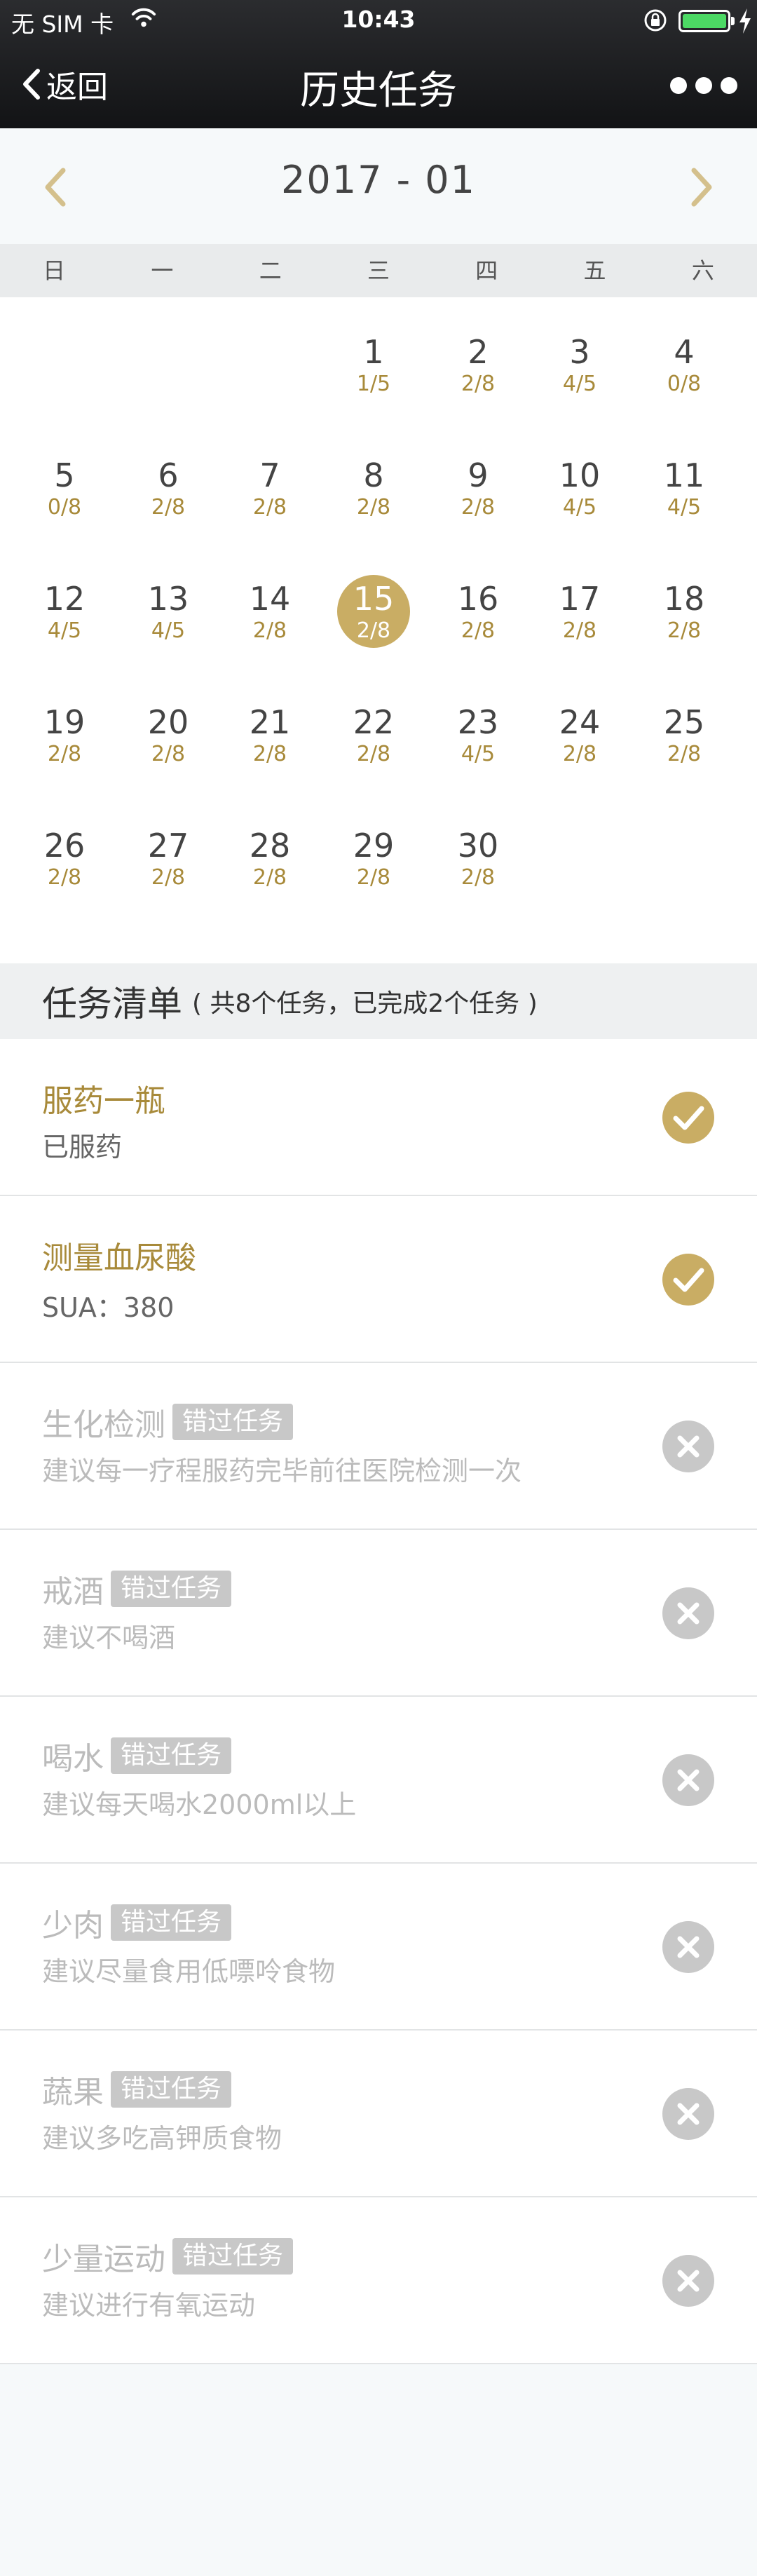 The height and width of the screenshot is (2576, 757). I want to click on task-title-row: 生化检测 错过任务, so click(168, 1421).